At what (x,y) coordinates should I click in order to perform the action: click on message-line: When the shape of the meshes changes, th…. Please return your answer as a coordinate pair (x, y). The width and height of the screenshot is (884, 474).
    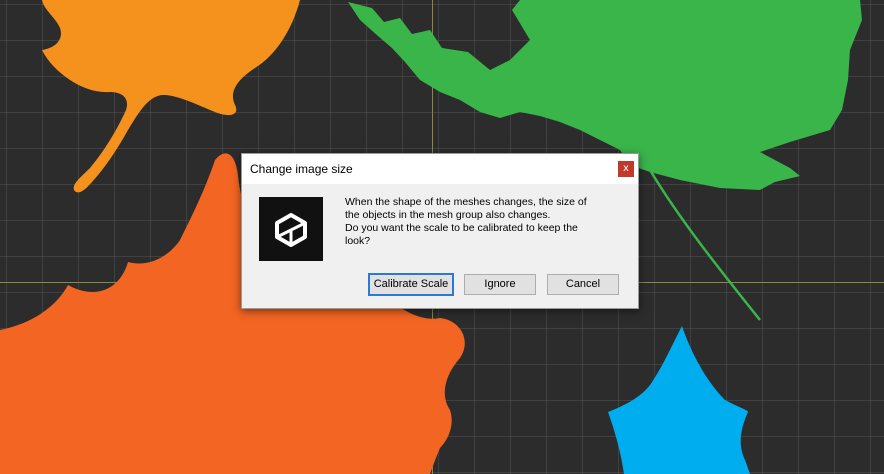
    Looking at the image, I should click on (466, 202).